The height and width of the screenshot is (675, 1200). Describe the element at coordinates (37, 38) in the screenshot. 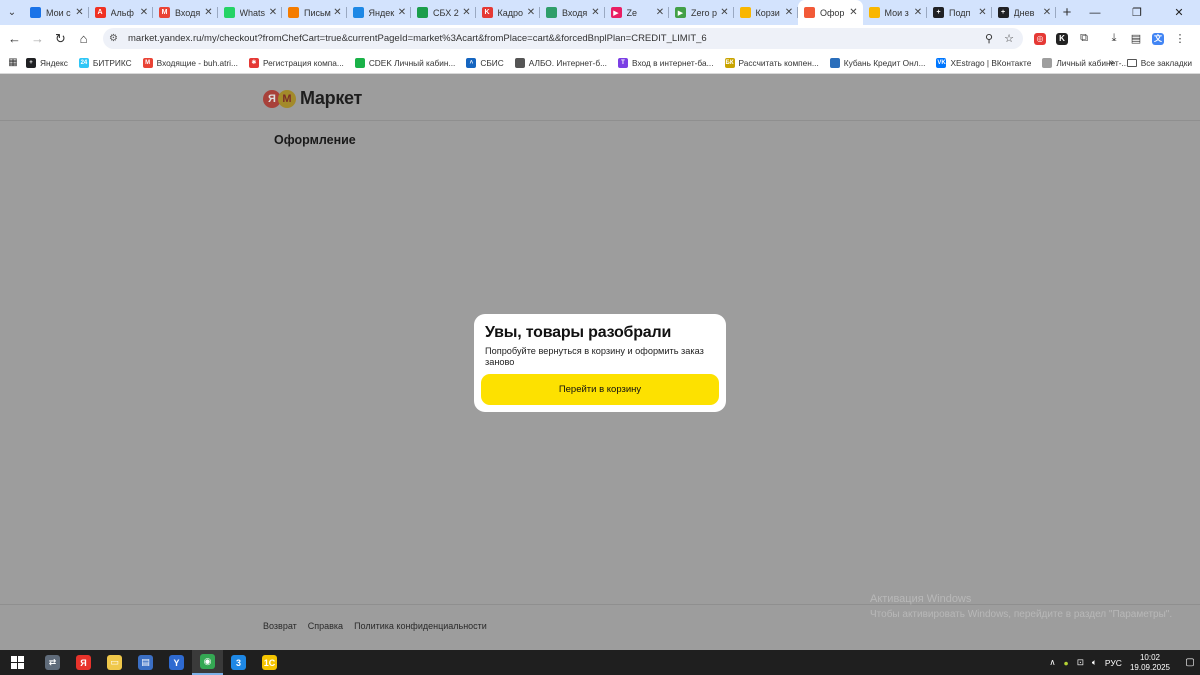

I see `forward-arrow-icon: →` at that location.